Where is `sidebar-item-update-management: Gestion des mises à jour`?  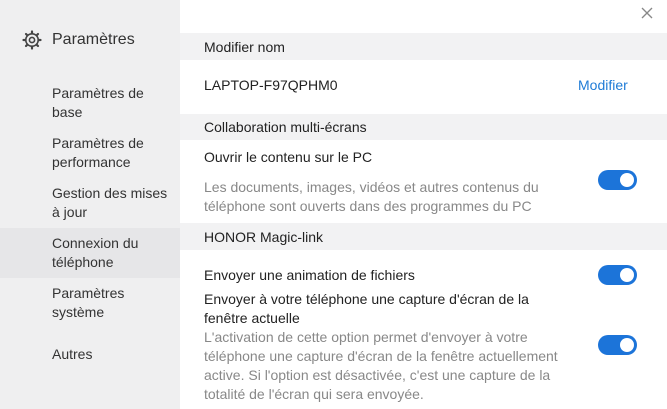 sidebar-item-update-management: Gestion des mises à jour is located at coordinates (90, 203).